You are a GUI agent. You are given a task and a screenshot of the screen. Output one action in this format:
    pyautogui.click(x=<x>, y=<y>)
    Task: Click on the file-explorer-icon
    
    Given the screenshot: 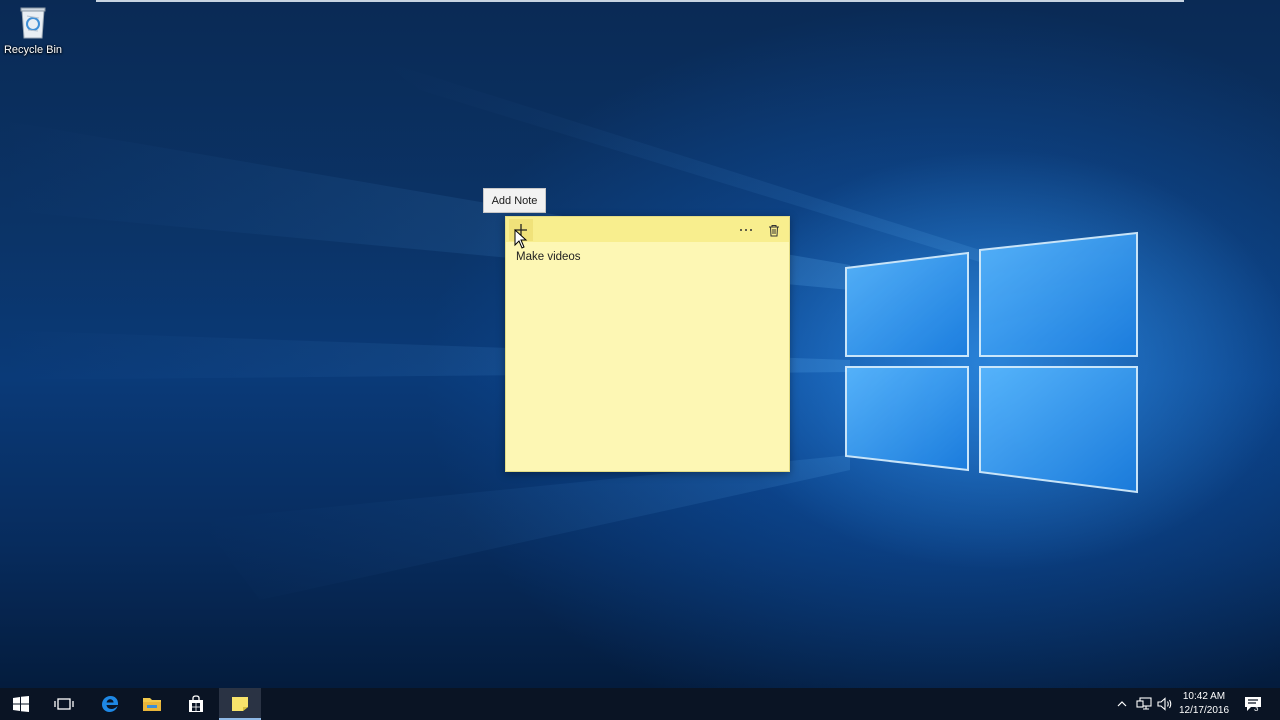 What is the action you would take?
    pyautogui.click(x=152, y=704)
    